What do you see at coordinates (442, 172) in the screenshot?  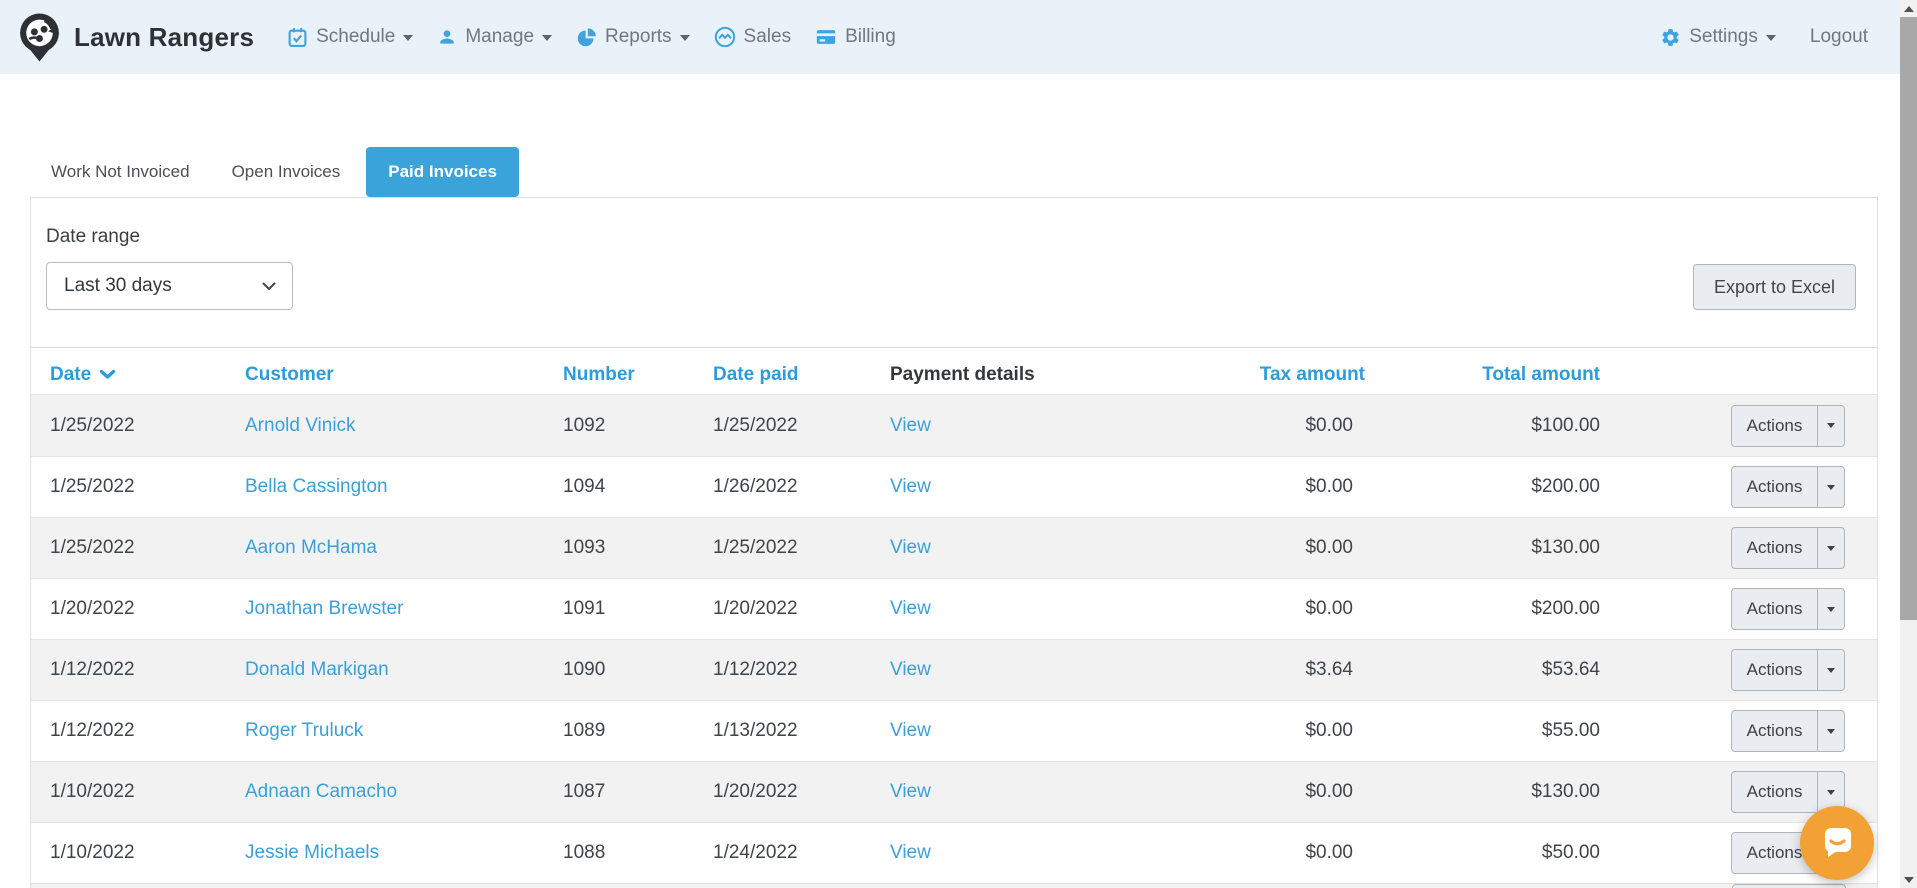 I see `tab-paid-invoices: Paid Invoices` at bounding box center [442, 172].